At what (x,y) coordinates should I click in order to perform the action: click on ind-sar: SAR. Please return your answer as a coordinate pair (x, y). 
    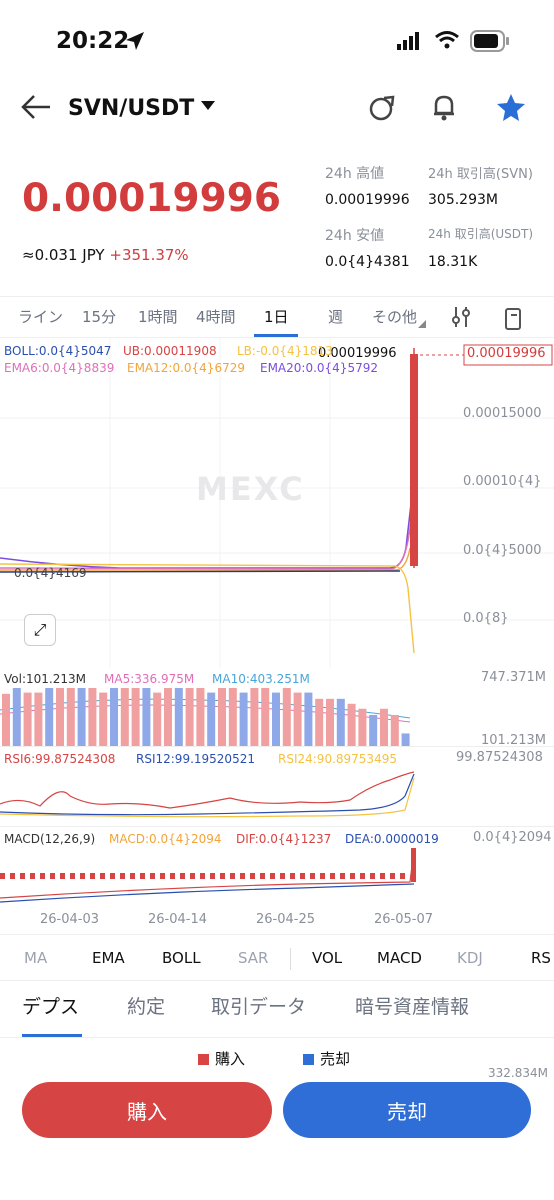
    Looking at the image, I should click on (253, 958).